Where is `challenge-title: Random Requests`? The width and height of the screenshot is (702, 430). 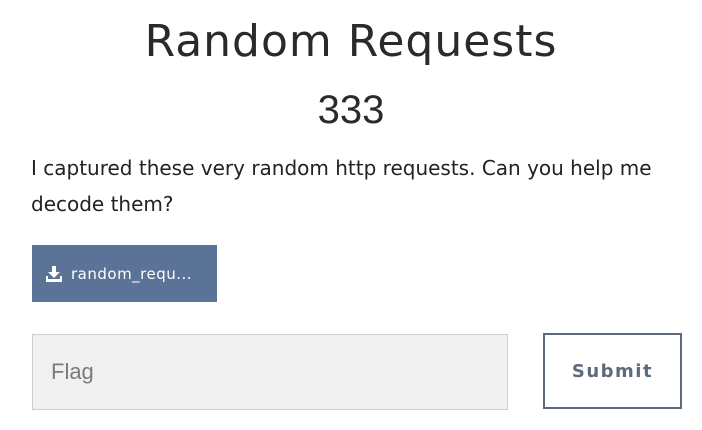 challenge-title: Random Requests is located at coordinates (351, 41).